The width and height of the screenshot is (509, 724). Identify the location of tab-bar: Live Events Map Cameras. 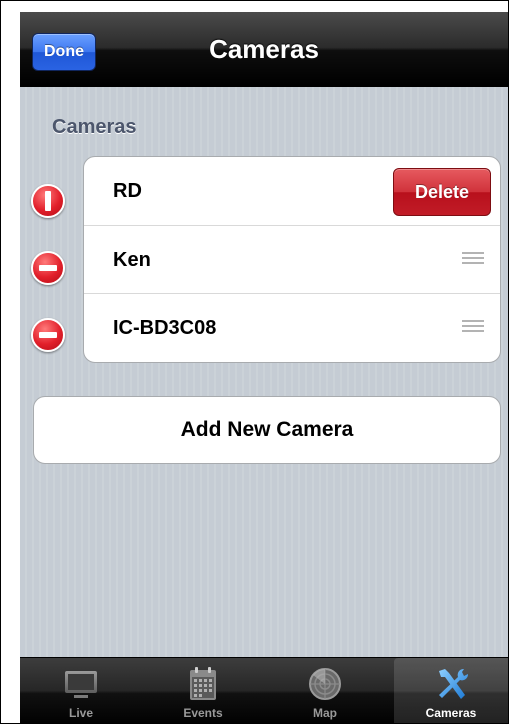
(264, 690).